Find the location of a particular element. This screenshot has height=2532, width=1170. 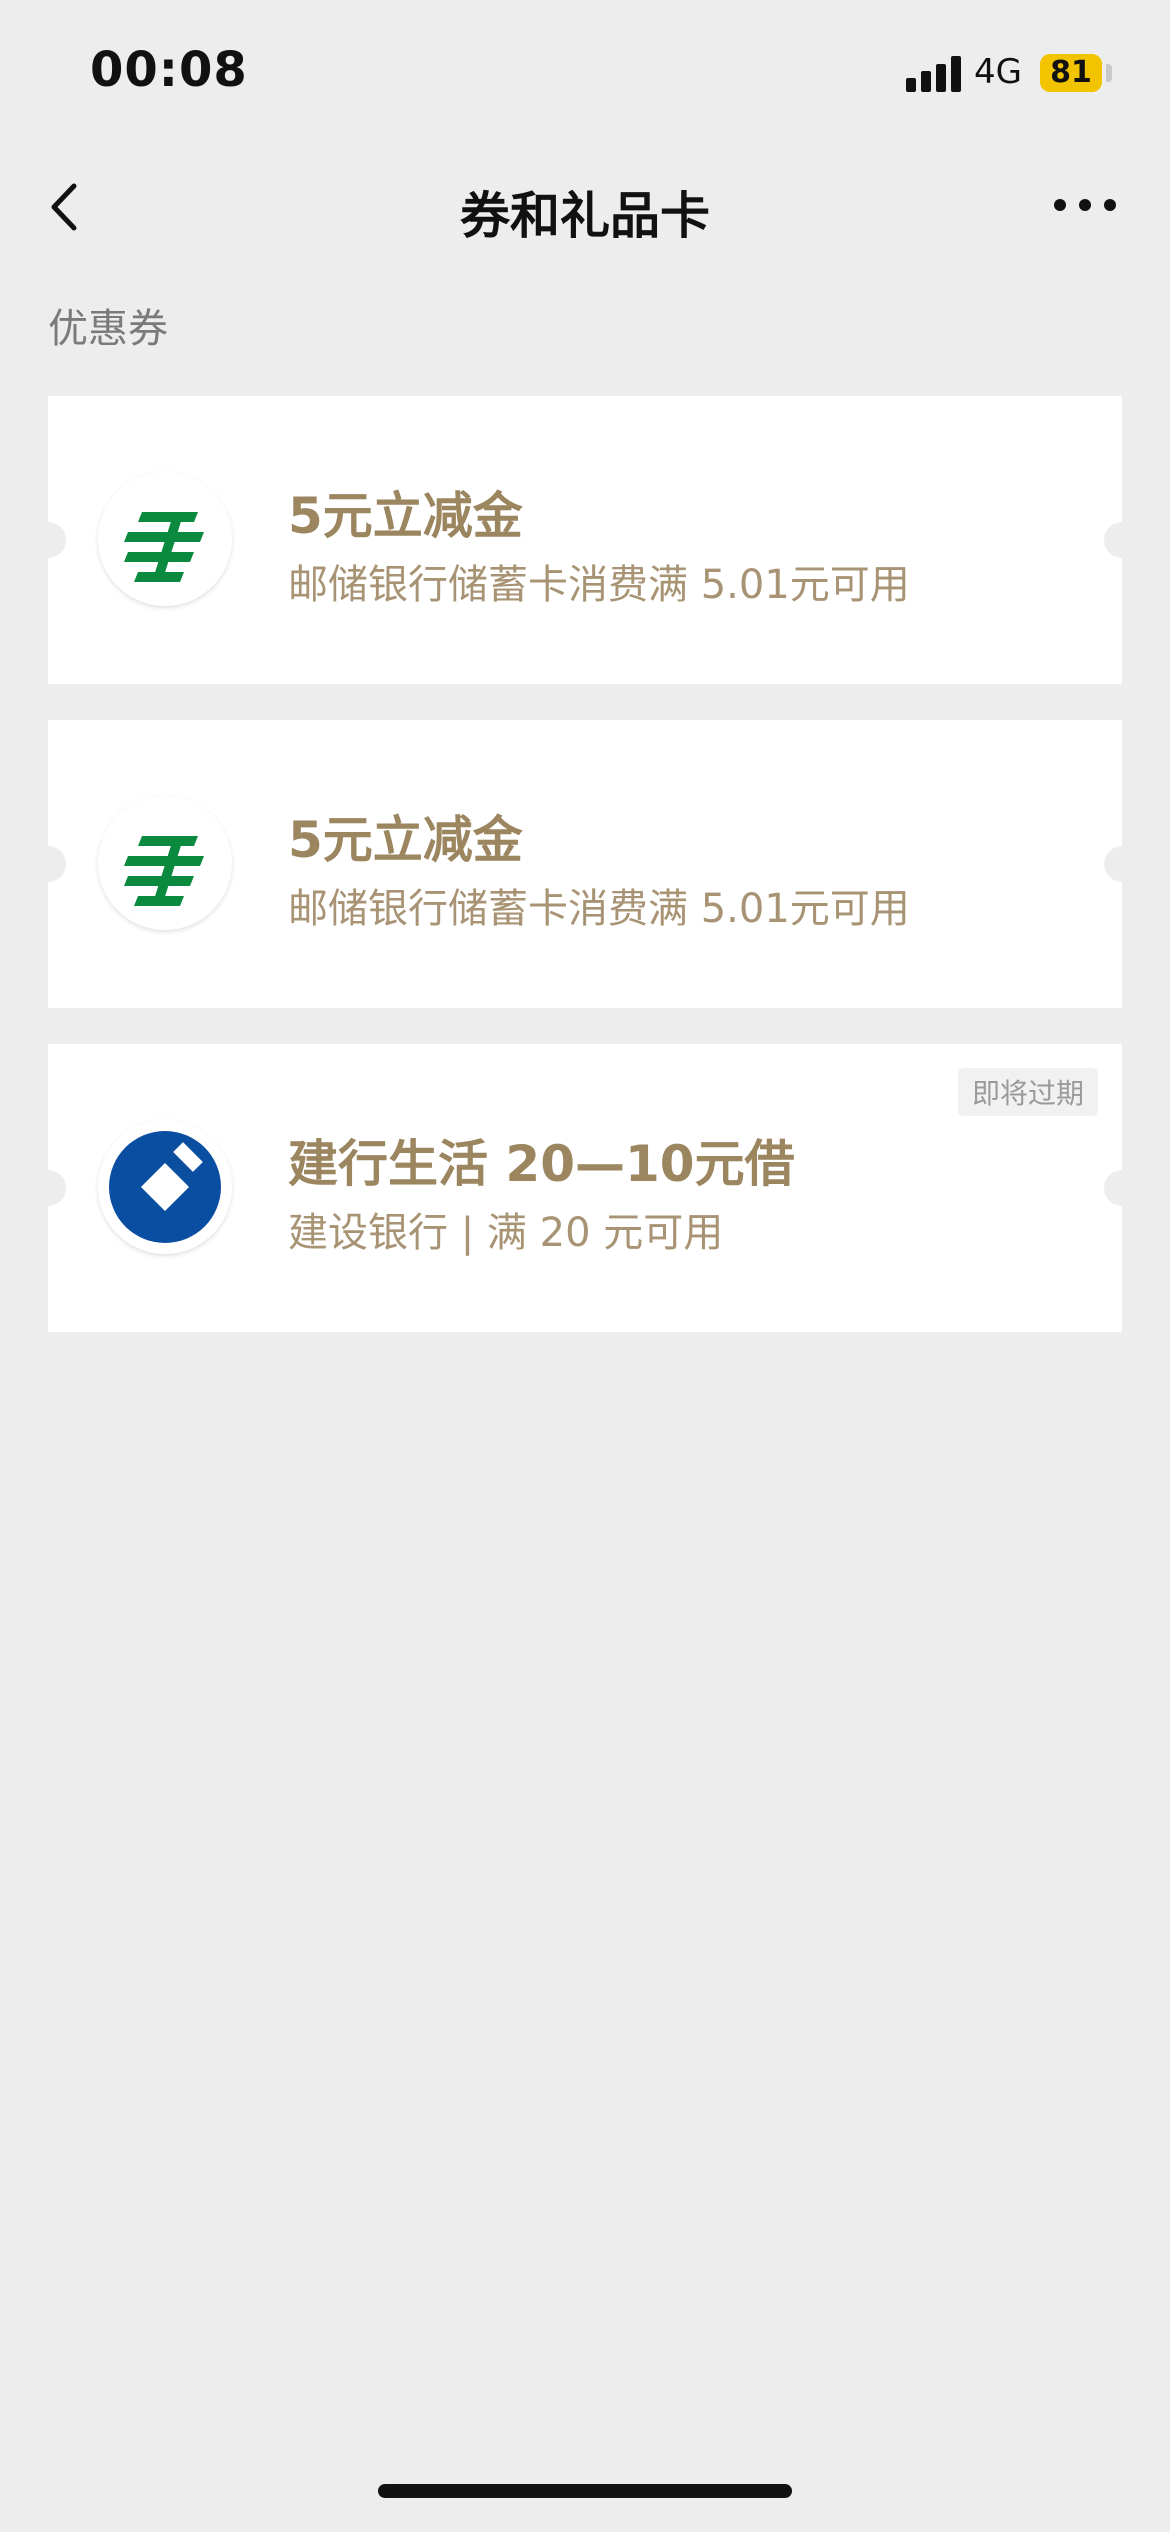

home-indicator is located at coordinates (585, 2491).